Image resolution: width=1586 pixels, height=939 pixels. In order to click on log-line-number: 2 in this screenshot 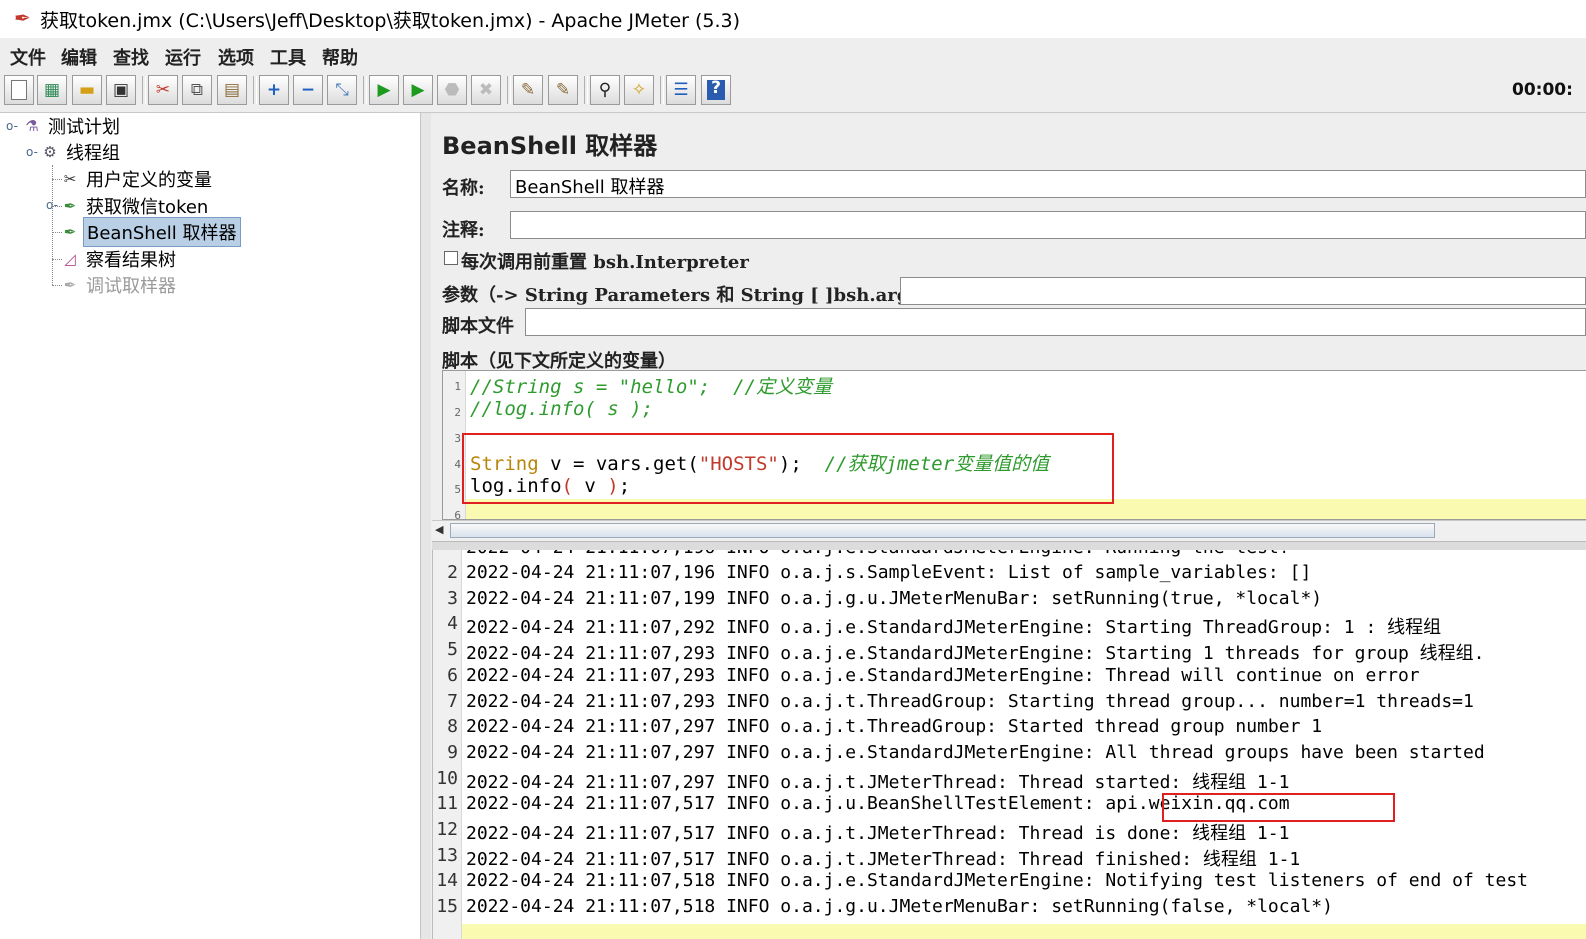, I will do `click(452, 572)`.